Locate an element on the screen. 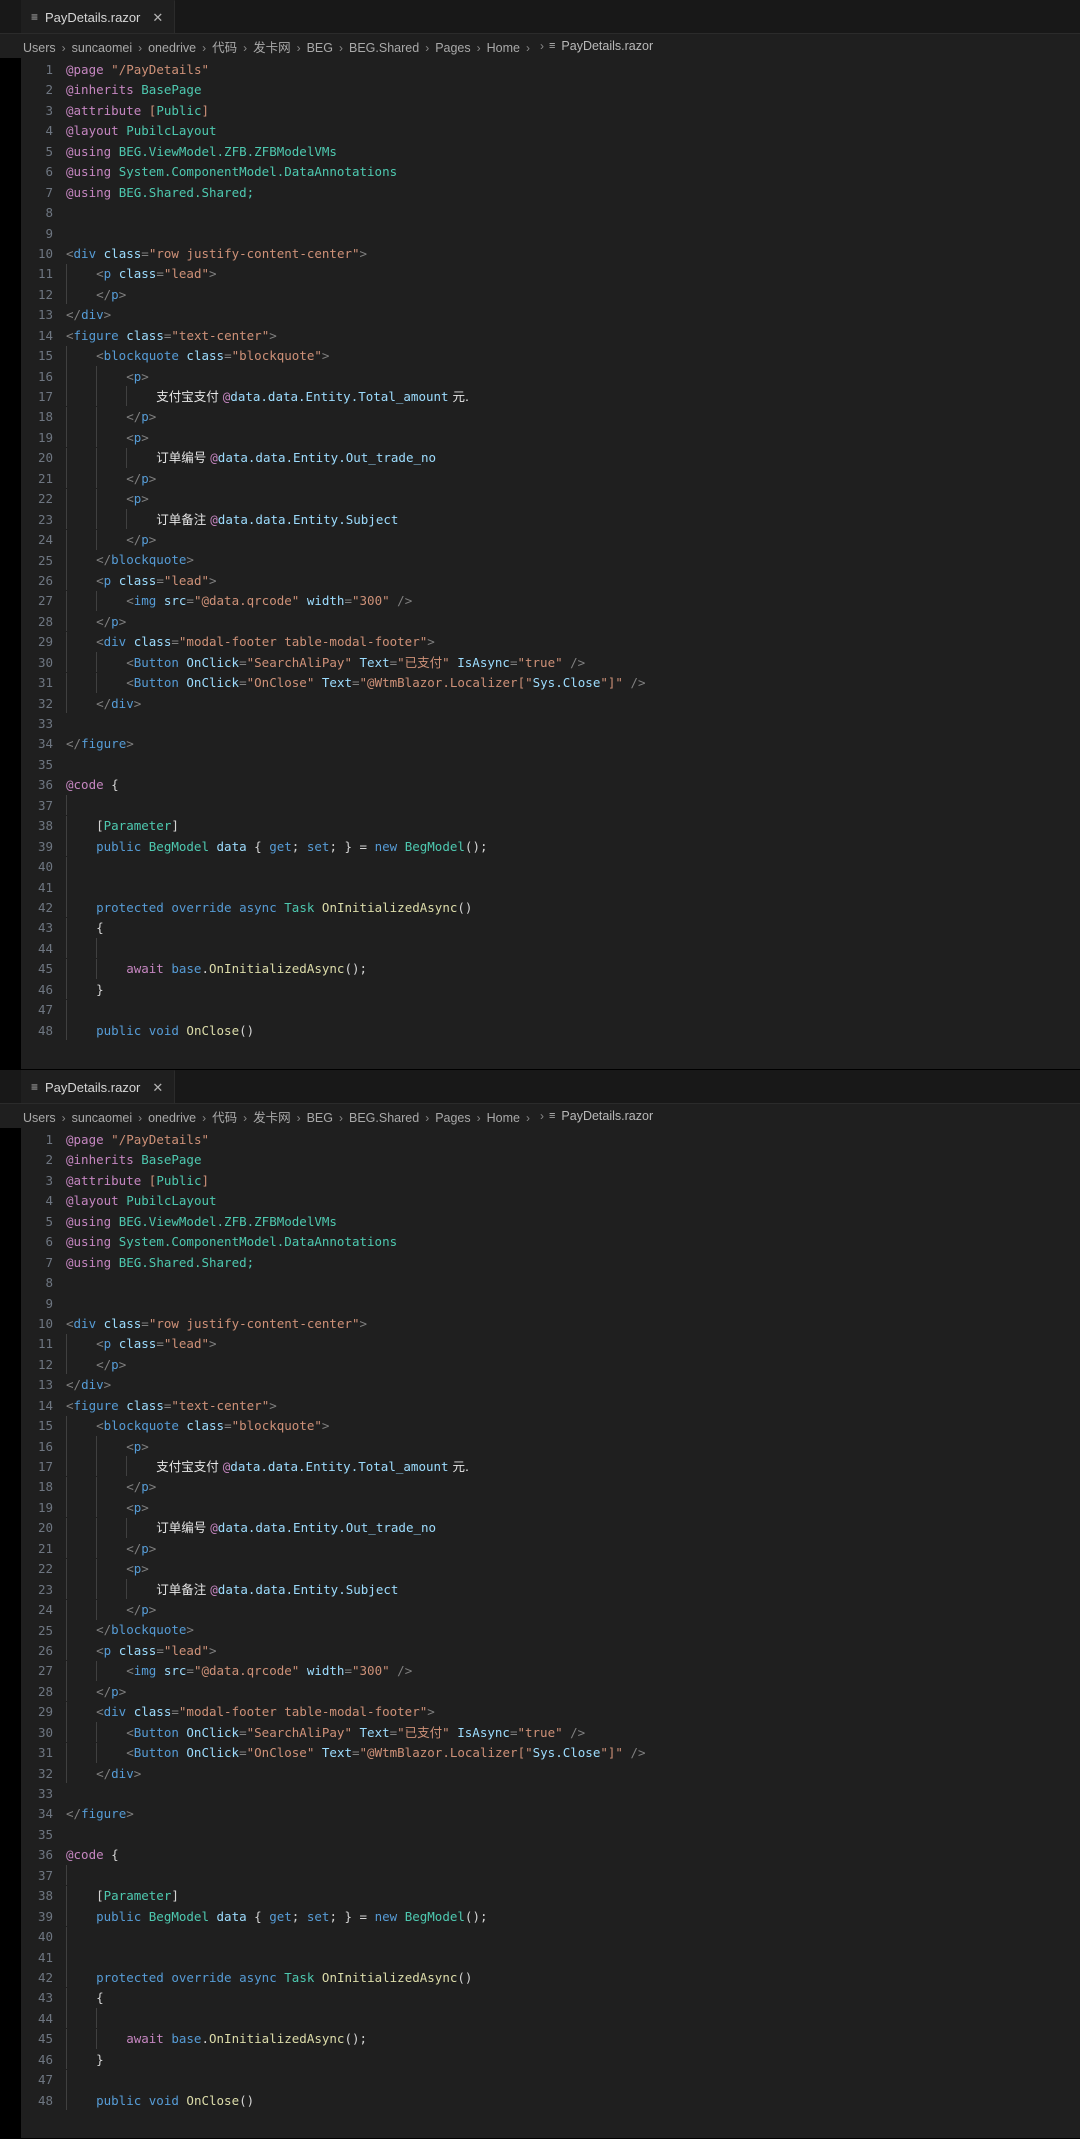 The image size is (1080, 2139). code-line: 44 is located at coordinates (540, 948).